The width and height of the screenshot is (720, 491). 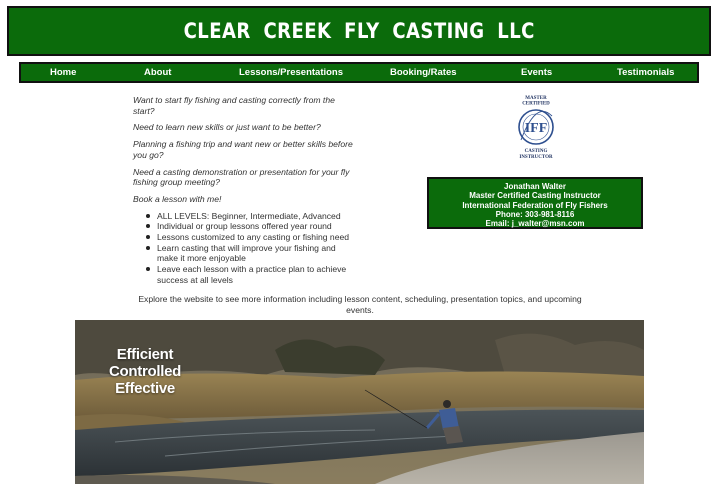 What do you see at coordinates (536, 98) in the screenshot?
I see `badge-text-master: MASTER` at bounding box center [536, 98].